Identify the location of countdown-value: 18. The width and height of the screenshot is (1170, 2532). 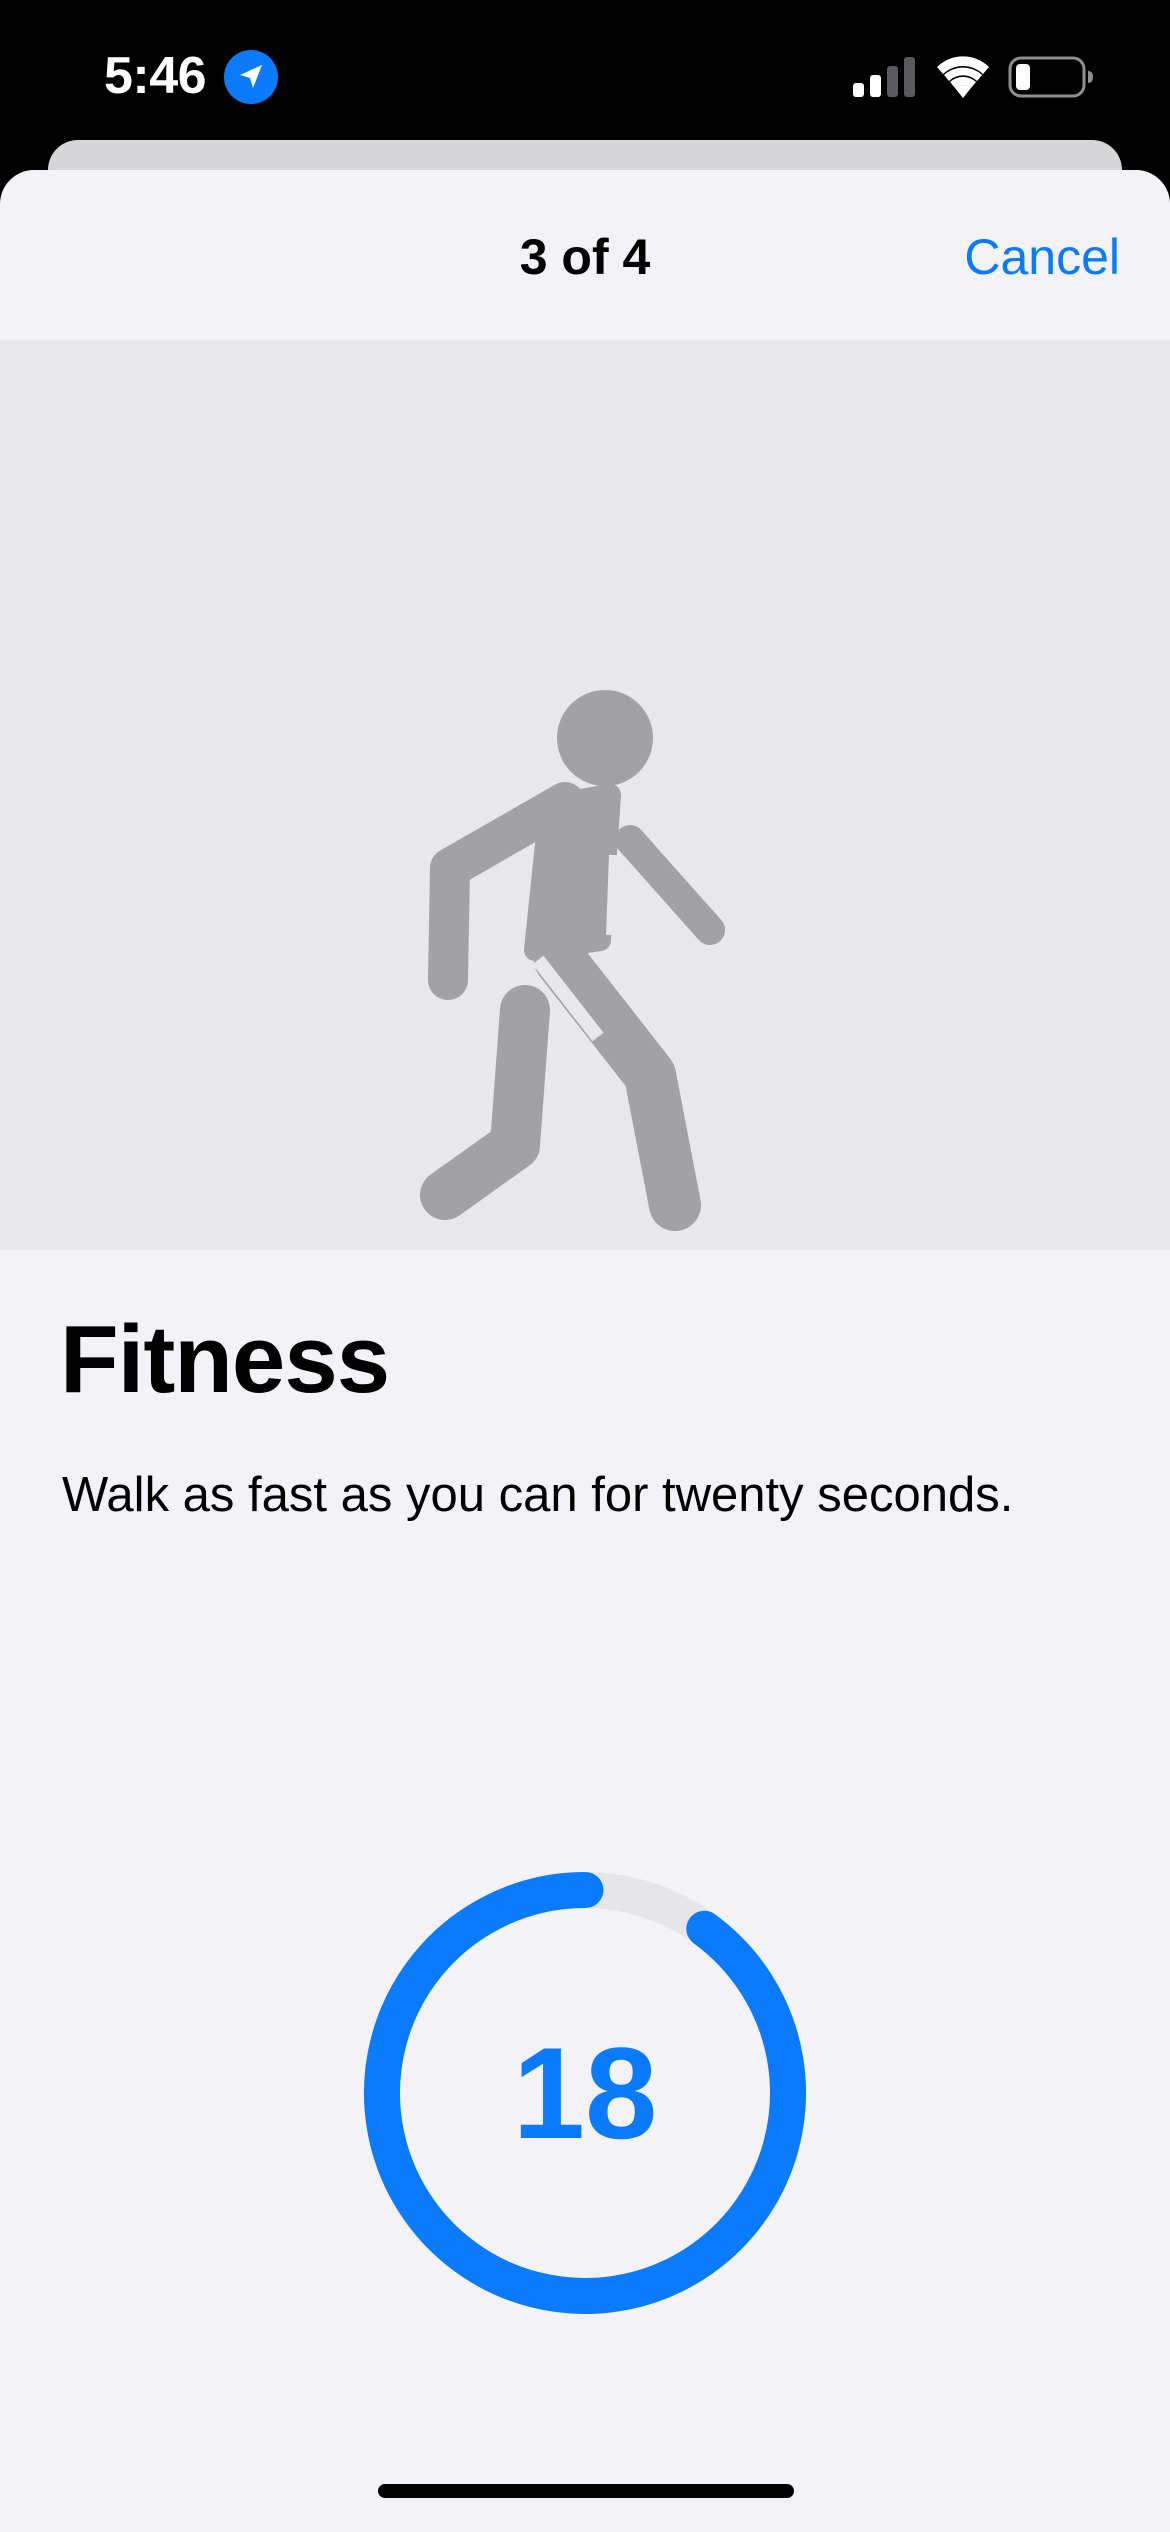
(585, 2093).